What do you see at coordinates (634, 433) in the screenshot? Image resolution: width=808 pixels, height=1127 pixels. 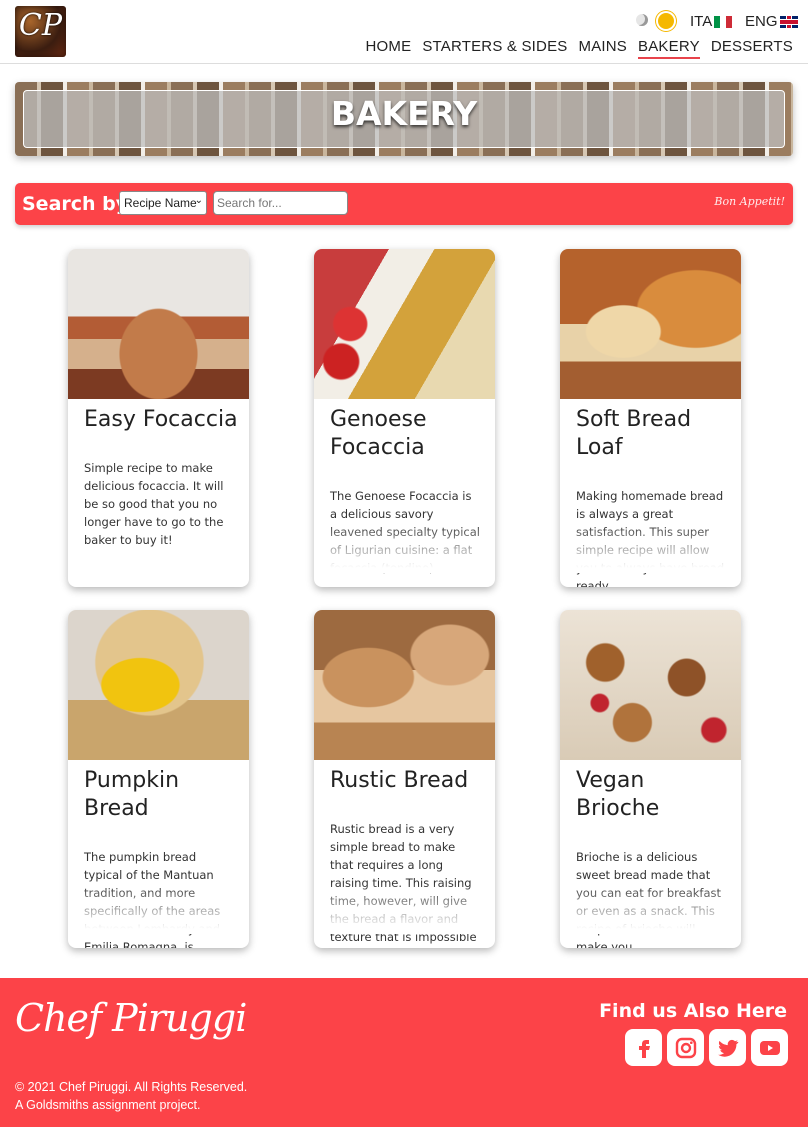 I see `recipe-title: Soft Bread Loaf` at bounding box center [634, 433].